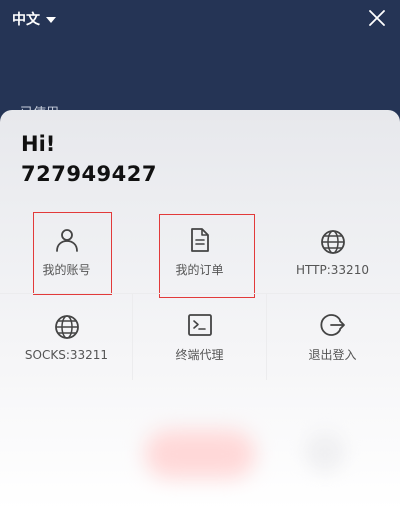  I want to click on menu-item-http-port: HTTP:33210, so click(332, 252).